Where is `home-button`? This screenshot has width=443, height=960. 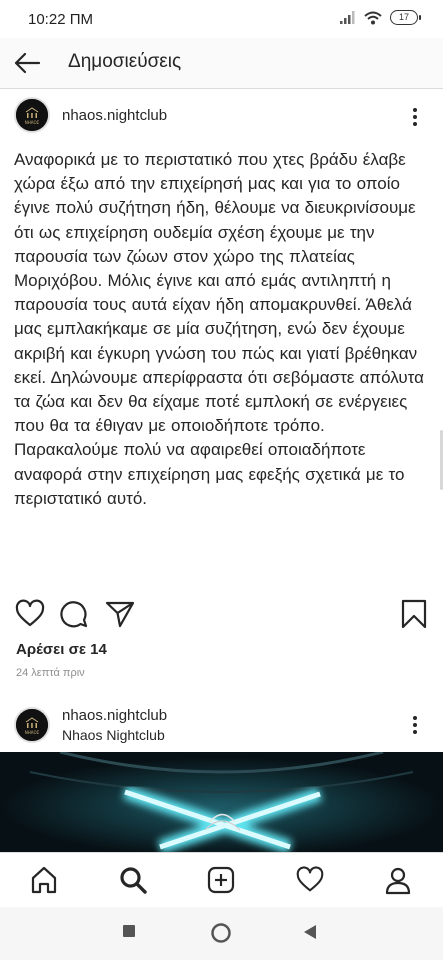 home-button is located at coordinates (221, 935).